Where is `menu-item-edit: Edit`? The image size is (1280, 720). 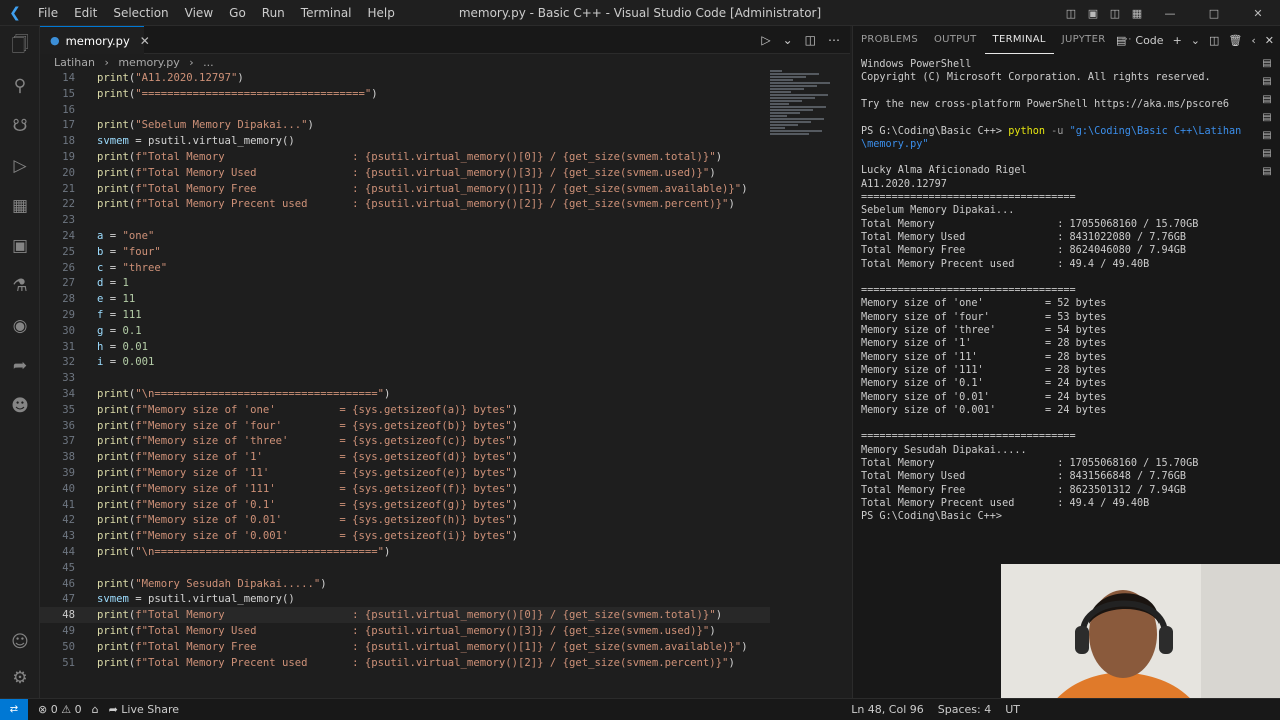 menu-item-edit: Edit is located at coordinates (85, 13).